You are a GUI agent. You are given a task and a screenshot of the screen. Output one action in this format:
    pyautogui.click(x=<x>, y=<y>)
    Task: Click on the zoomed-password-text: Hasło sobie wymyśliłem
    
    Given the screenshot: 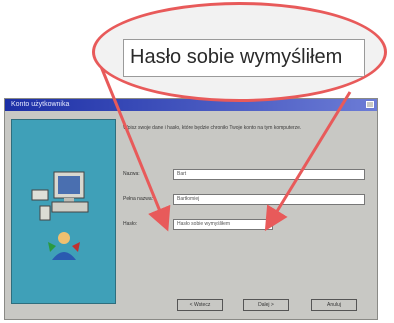 What is the action you would take?
    pyautogui.click(x=236, y=57)
    